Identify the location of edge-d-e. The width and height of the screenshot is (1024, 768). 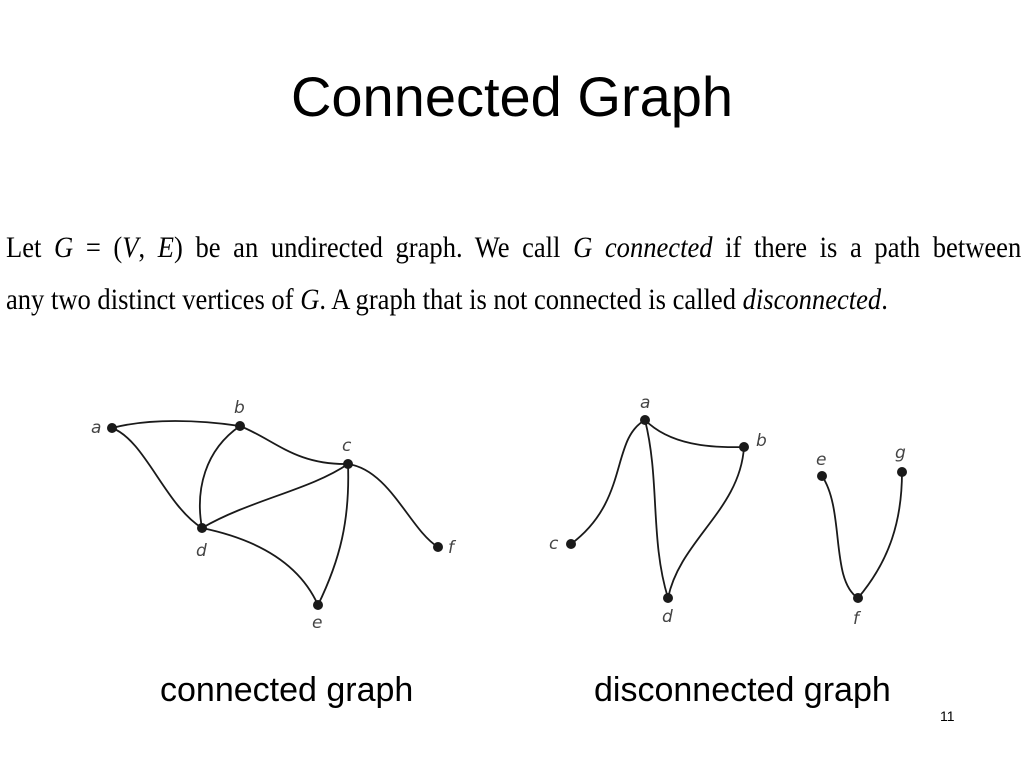
(260, 566).